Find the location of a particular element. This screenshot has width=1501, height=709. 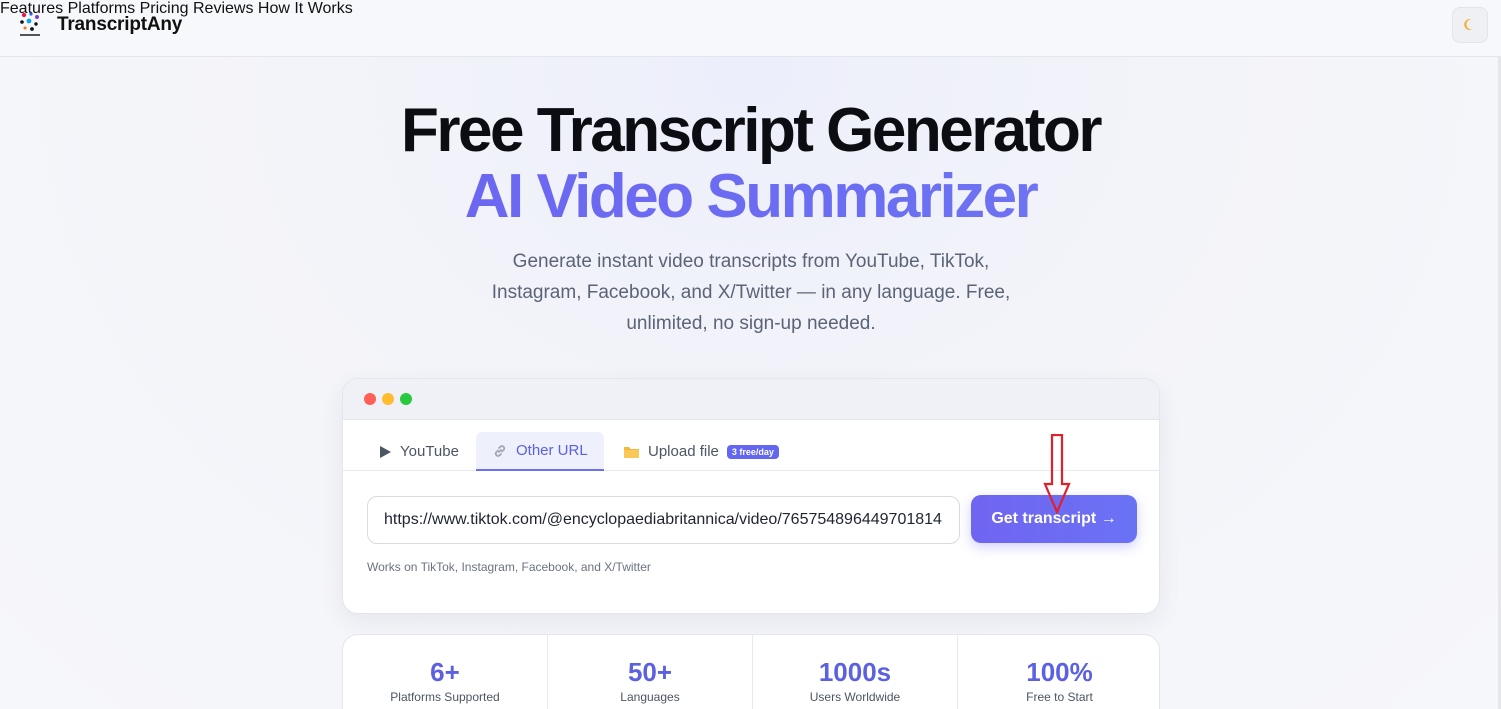

annotation-arrow-icon is located at coordinates (1057, 474).